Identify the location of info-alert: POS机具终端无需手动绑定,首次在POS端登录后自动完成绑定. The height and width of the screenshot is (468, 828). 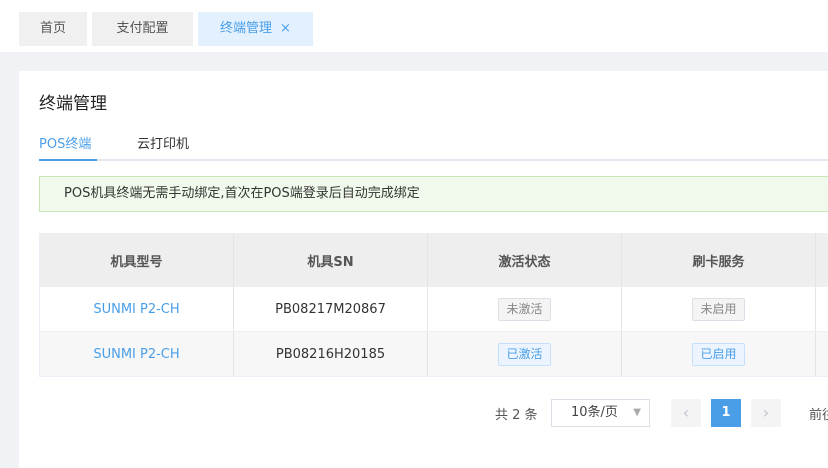
(433, 194).